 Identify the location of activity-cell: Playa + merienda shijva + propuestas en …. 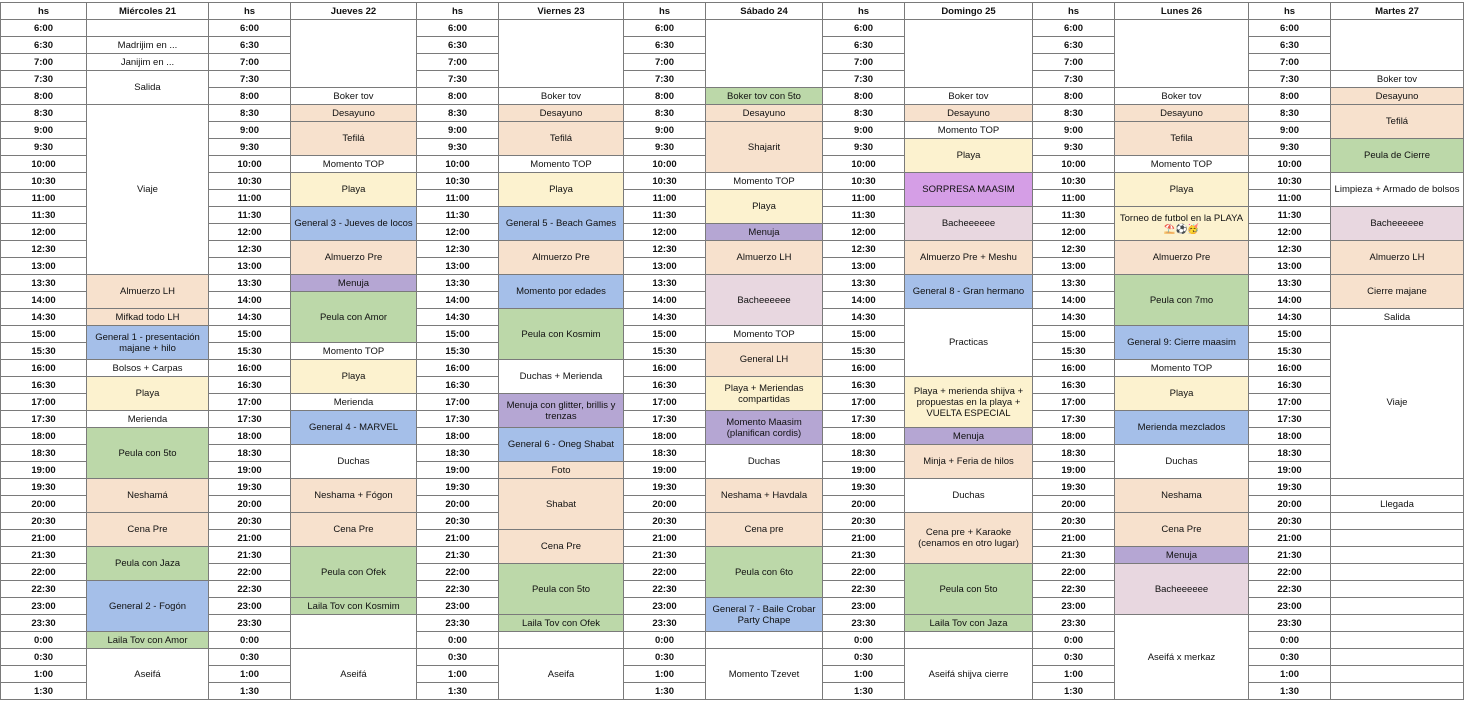
(968, 402).